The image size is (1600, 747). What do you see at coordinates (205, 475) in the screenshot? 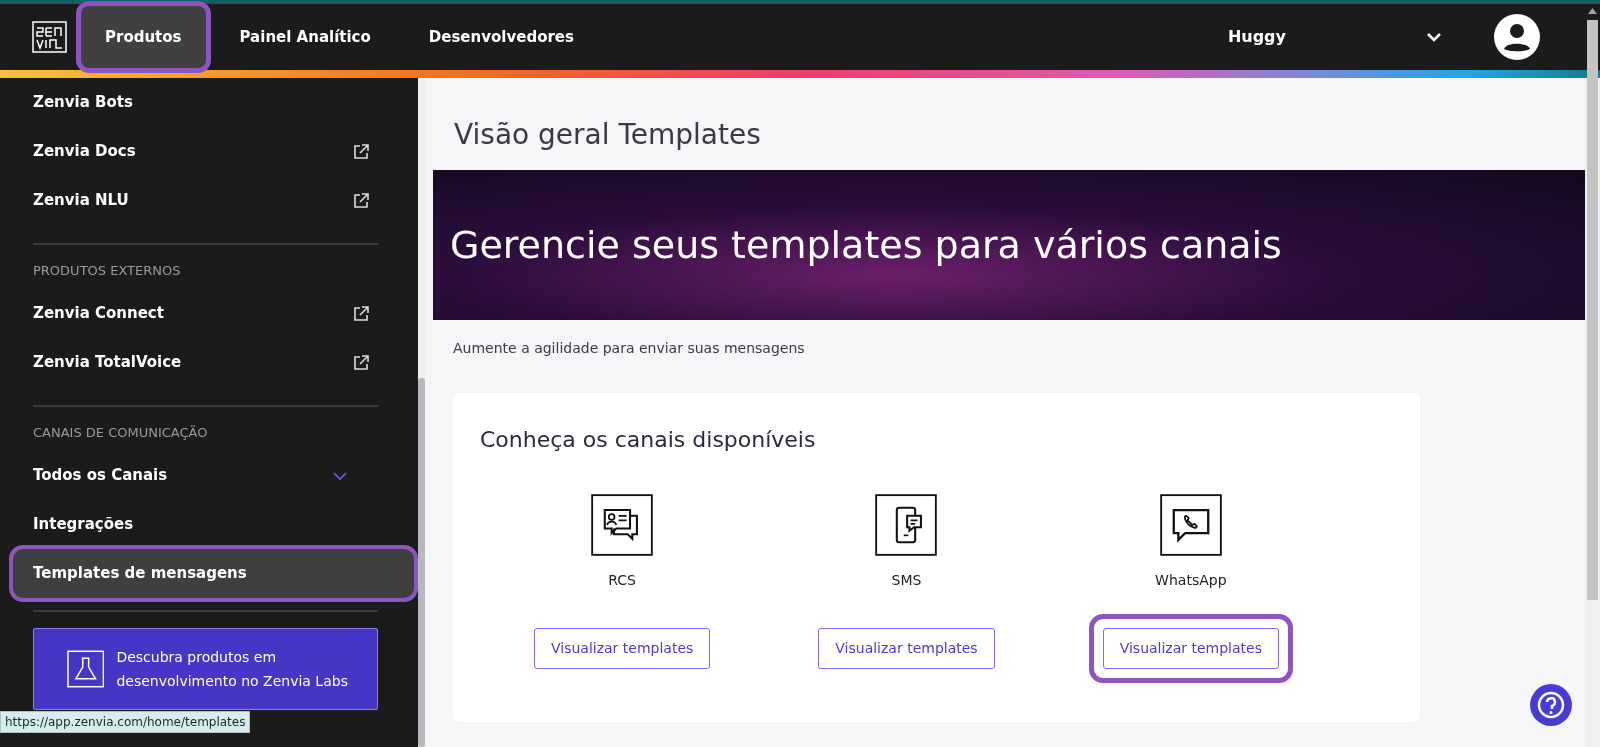
I see `sidebar-item: Todos os Canais` at bounding box center [205, 475].